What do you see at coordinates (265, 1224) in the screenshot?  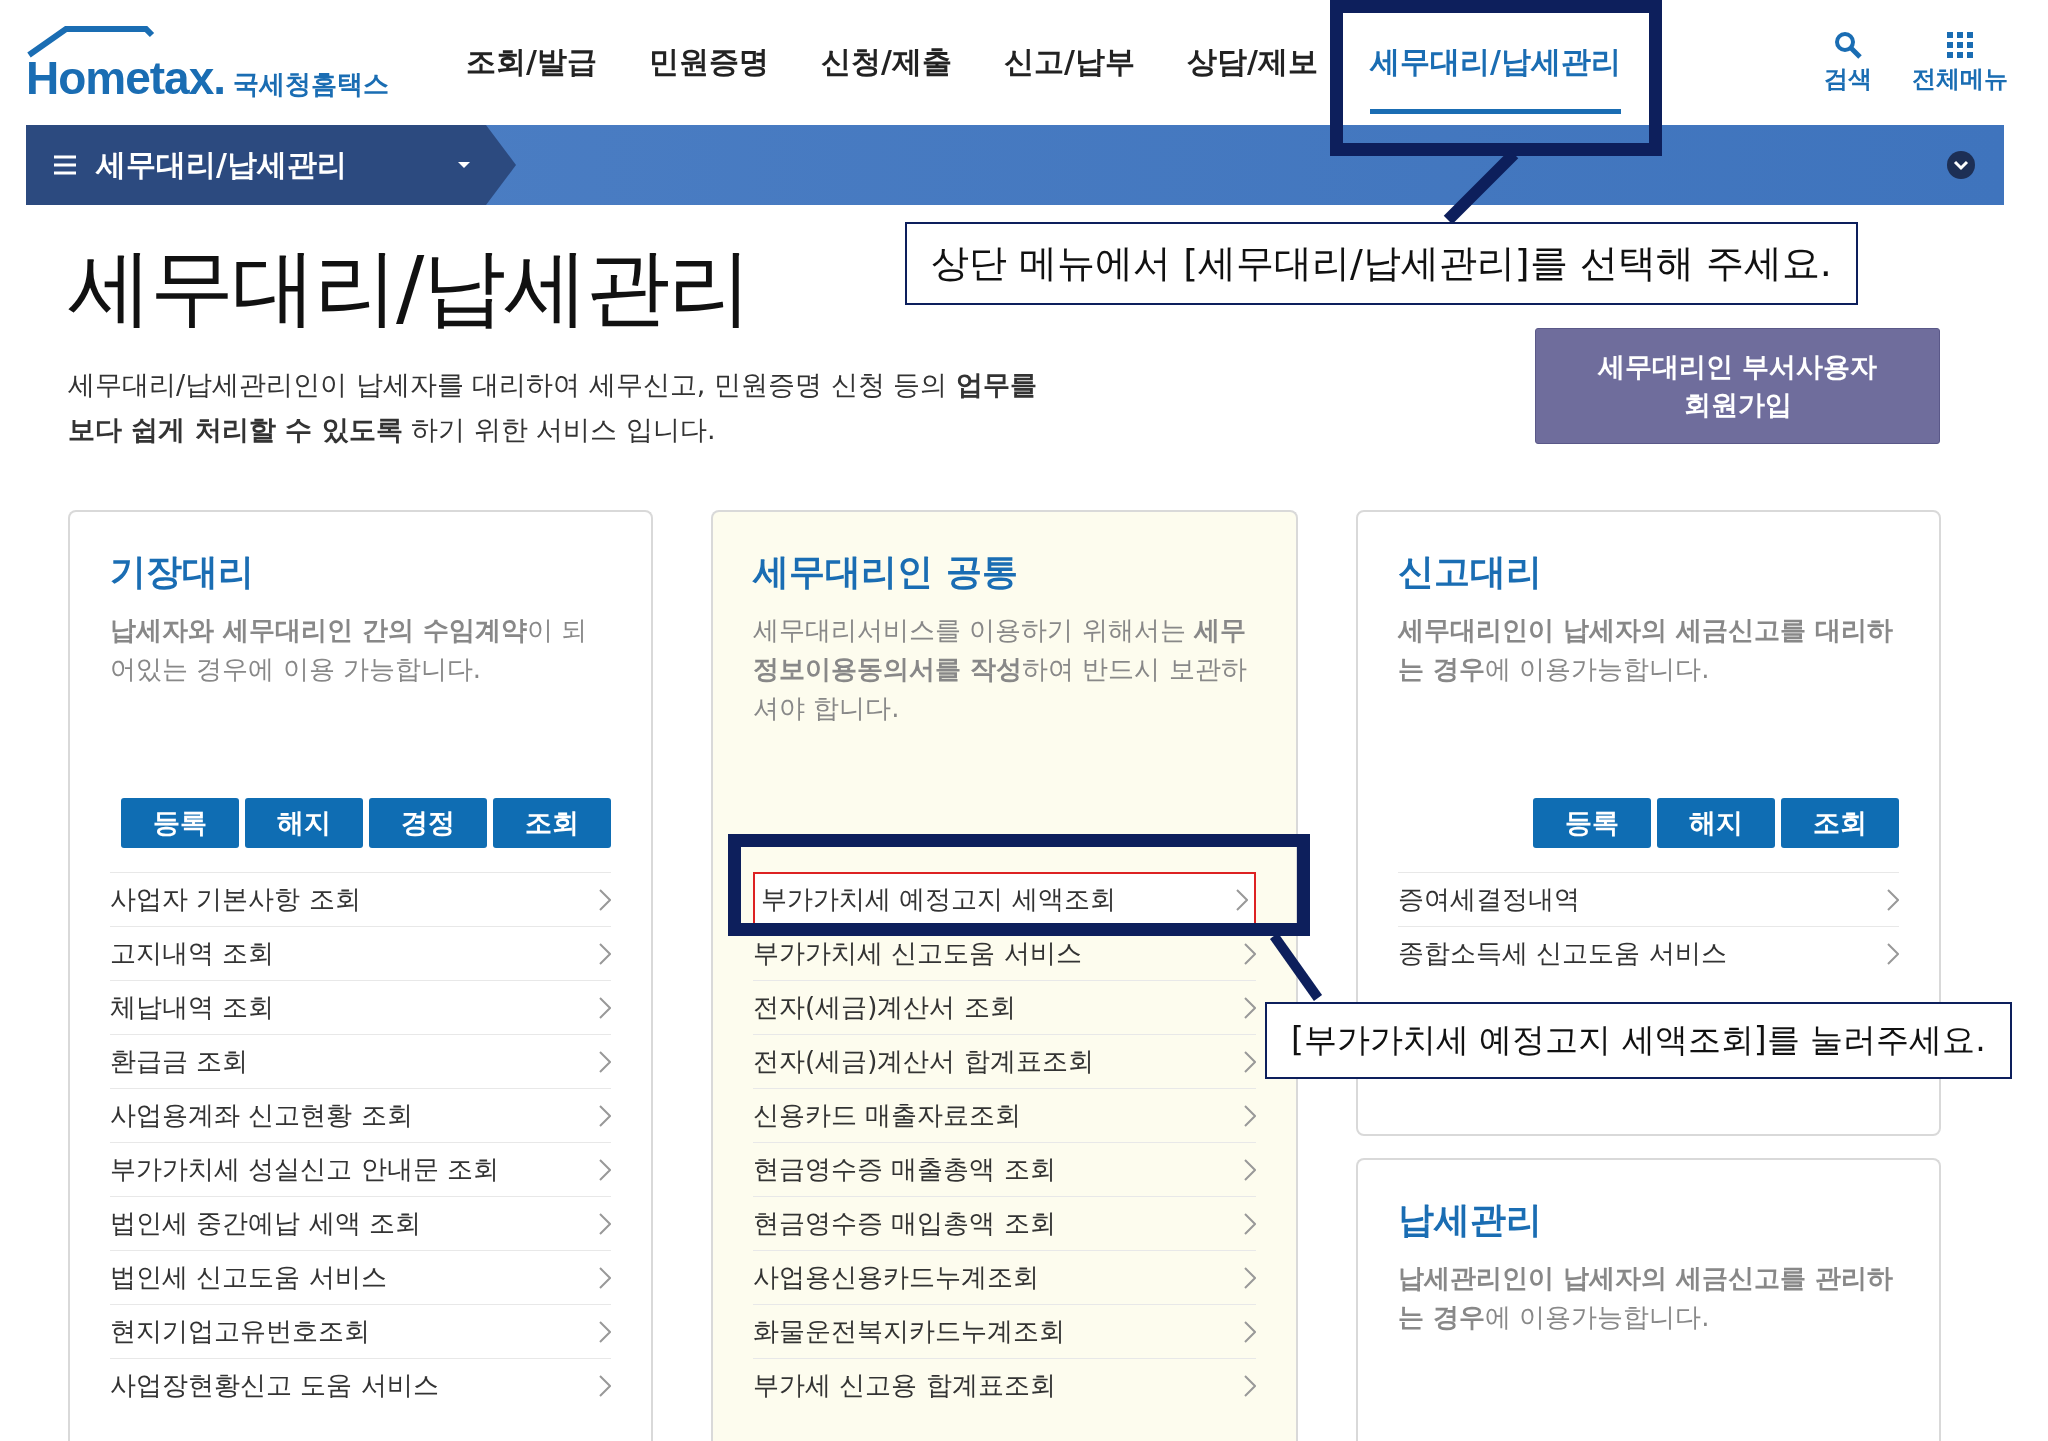 I see `service-link-label: 법인세 중간예납 세액 조회` at bounding box center [265, 1224].